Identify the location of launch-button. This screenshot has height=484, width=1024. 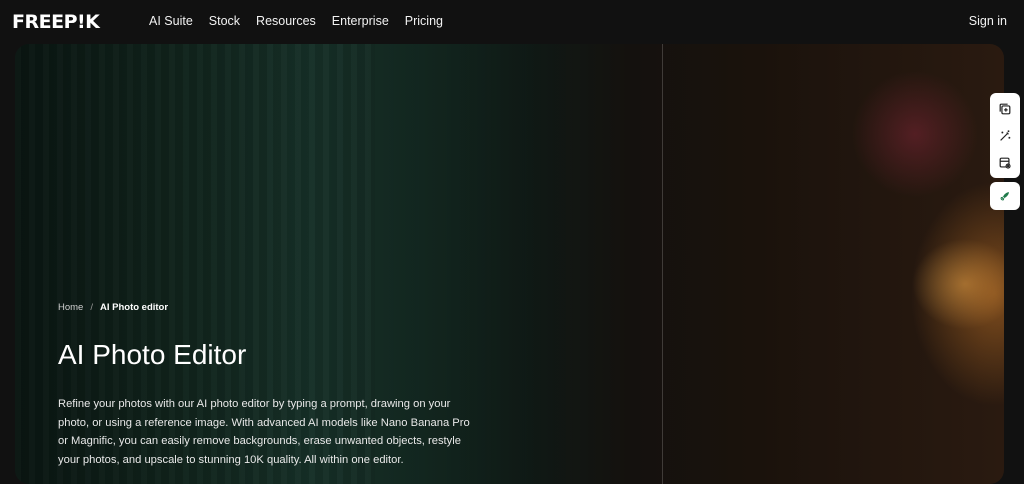
(1005, 196).